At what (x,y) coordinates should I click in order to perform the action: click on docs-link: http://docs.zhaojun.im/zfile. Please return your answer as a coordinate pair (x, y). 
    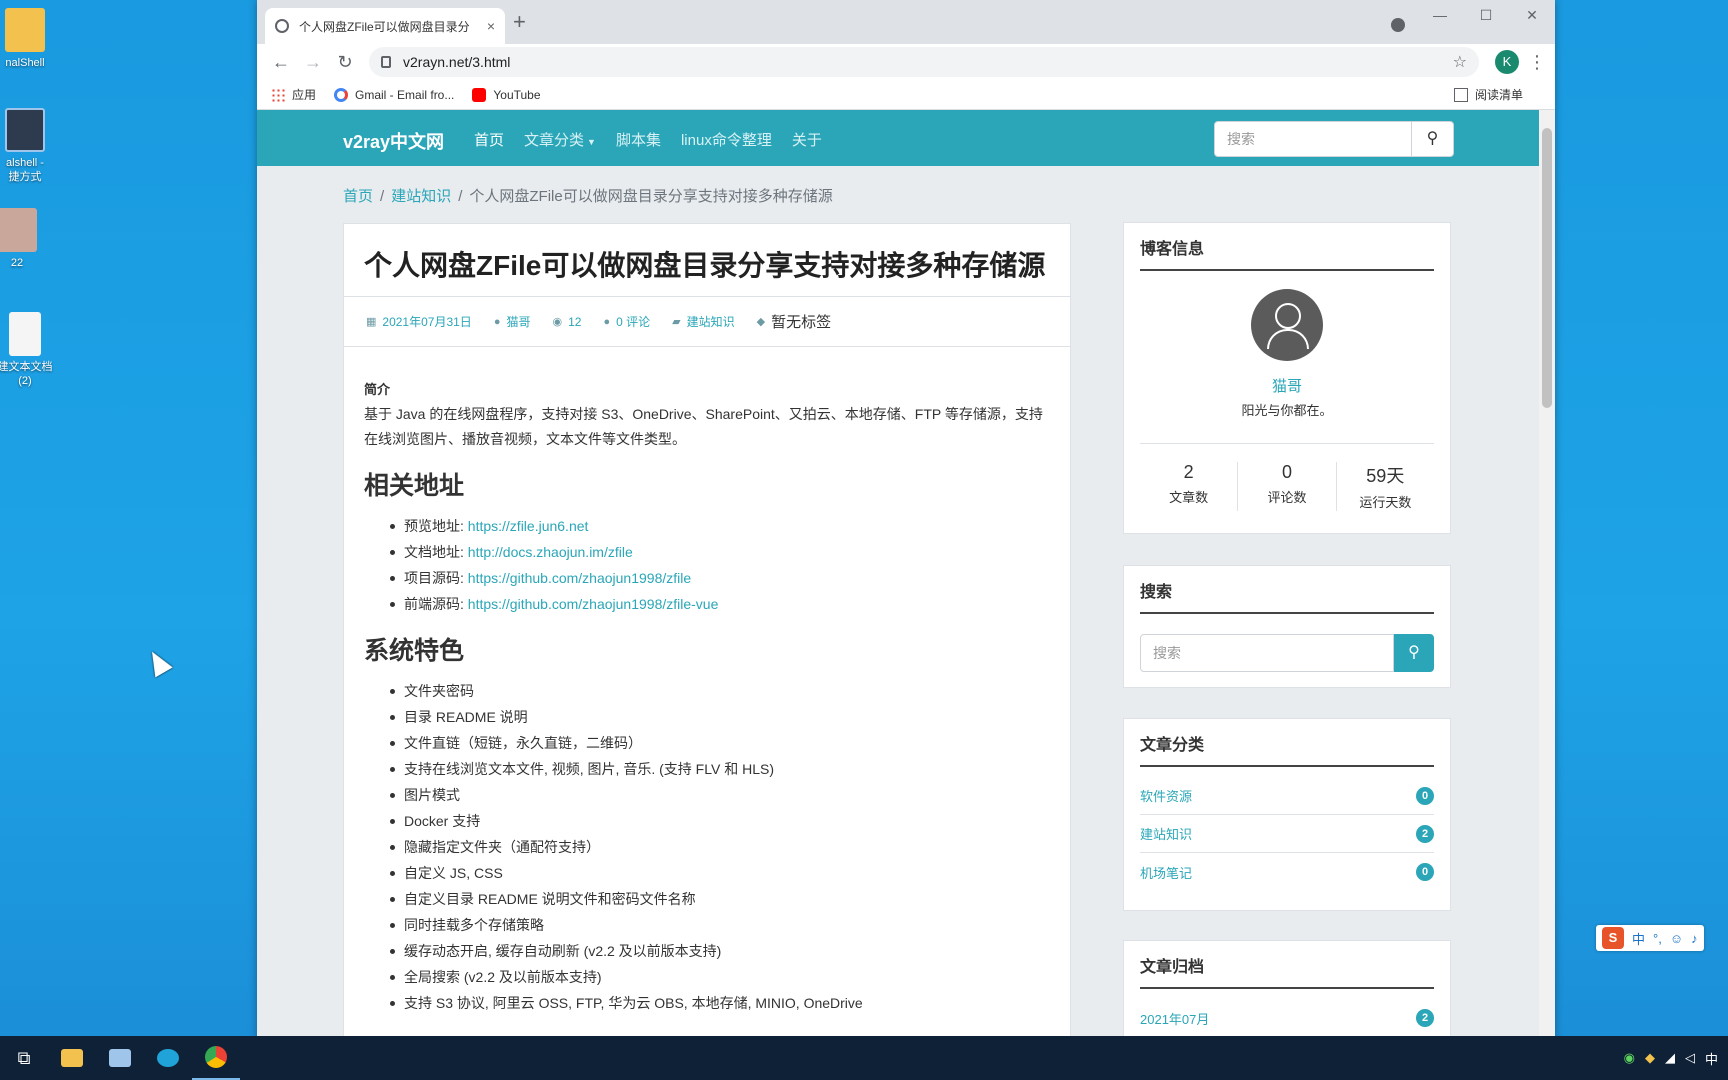
    Looking at the image, I should click on (550, 552).